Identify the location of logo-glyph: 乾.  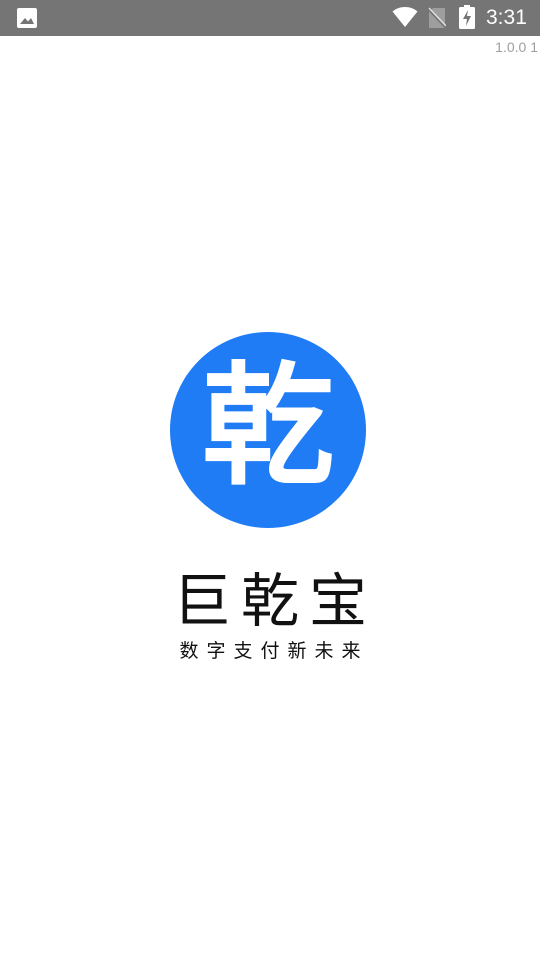
(268, 426).